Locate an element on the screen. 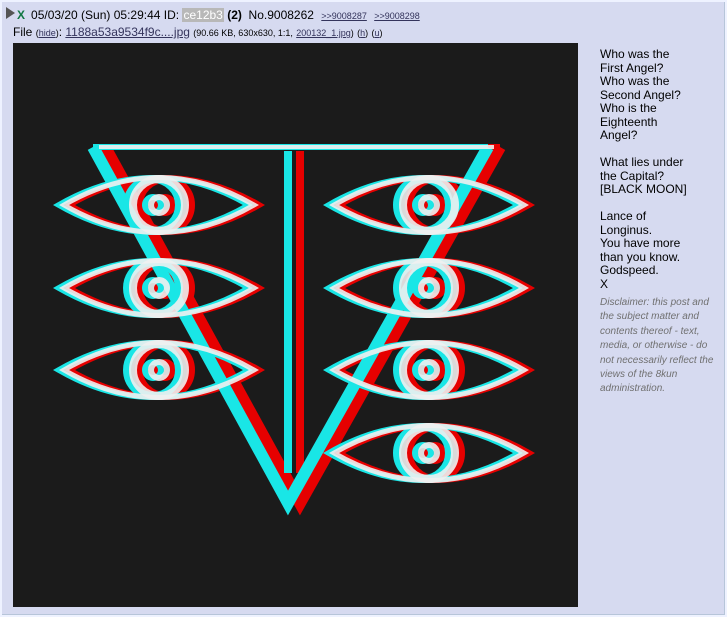 This screenshot has width=727, height=617. body-line: X is located at coordinates (604, 283).